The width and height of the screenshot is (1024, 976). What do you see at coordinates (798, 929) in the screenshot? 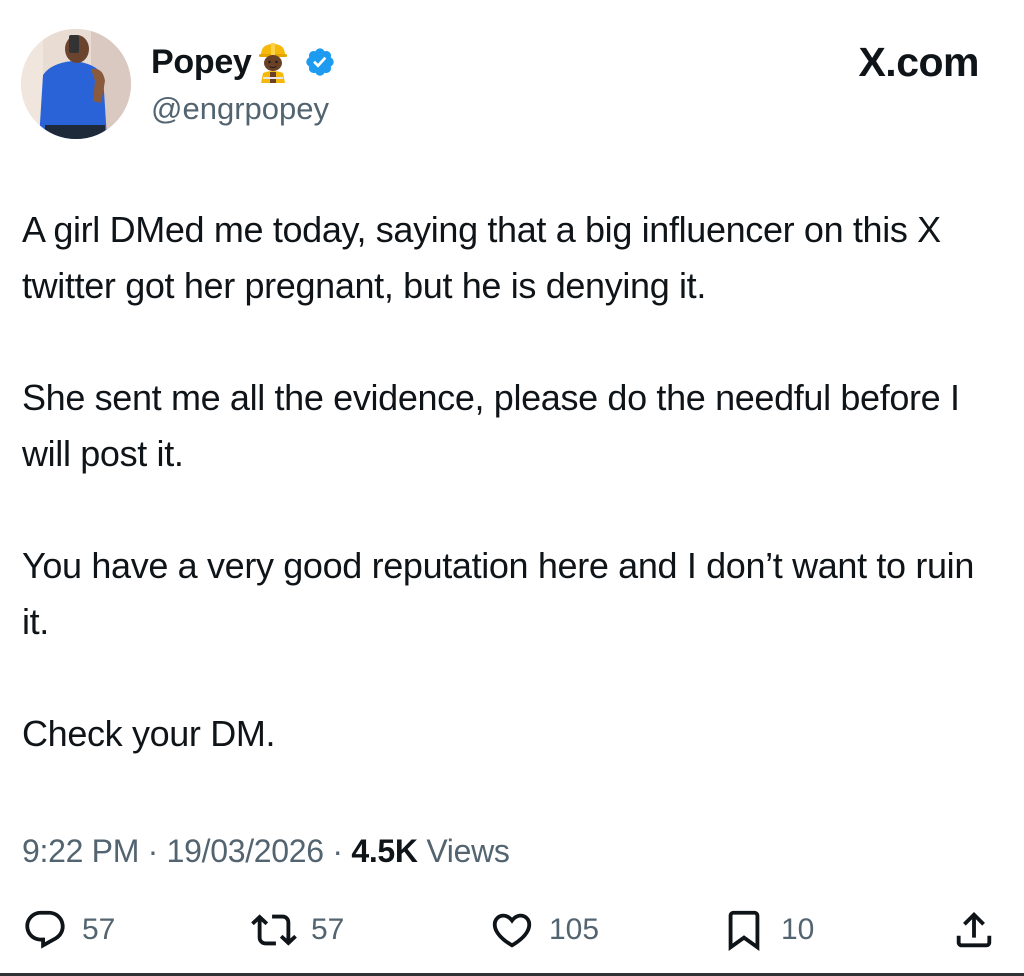
I see `bookmark-count: 10` at bounding box center [798, 929].